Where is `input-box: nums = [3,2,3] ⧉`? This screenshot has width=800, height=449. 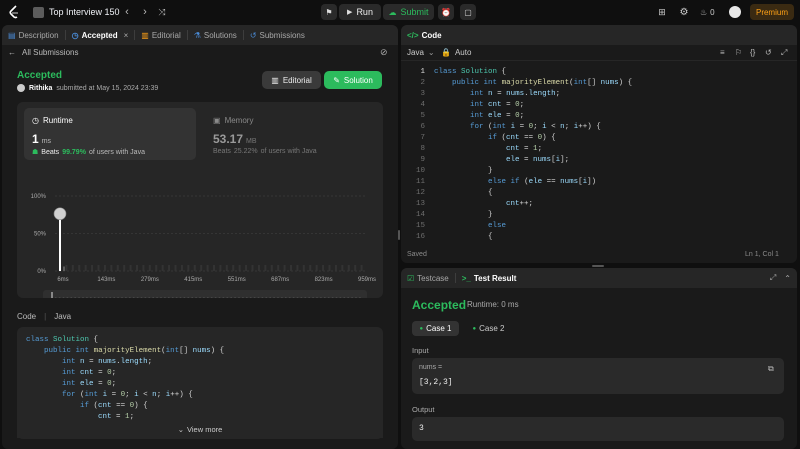 input-box: nums = [3,2,3] ⧉ is located at coordinates (598, 376).